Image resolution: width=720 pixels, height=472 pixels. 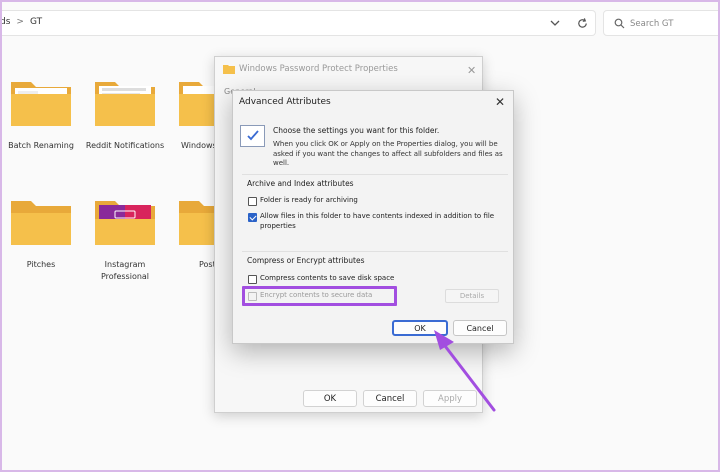 I want to click on checkbox-label: Folder is ready for archiving, so click(x=309, y=200).